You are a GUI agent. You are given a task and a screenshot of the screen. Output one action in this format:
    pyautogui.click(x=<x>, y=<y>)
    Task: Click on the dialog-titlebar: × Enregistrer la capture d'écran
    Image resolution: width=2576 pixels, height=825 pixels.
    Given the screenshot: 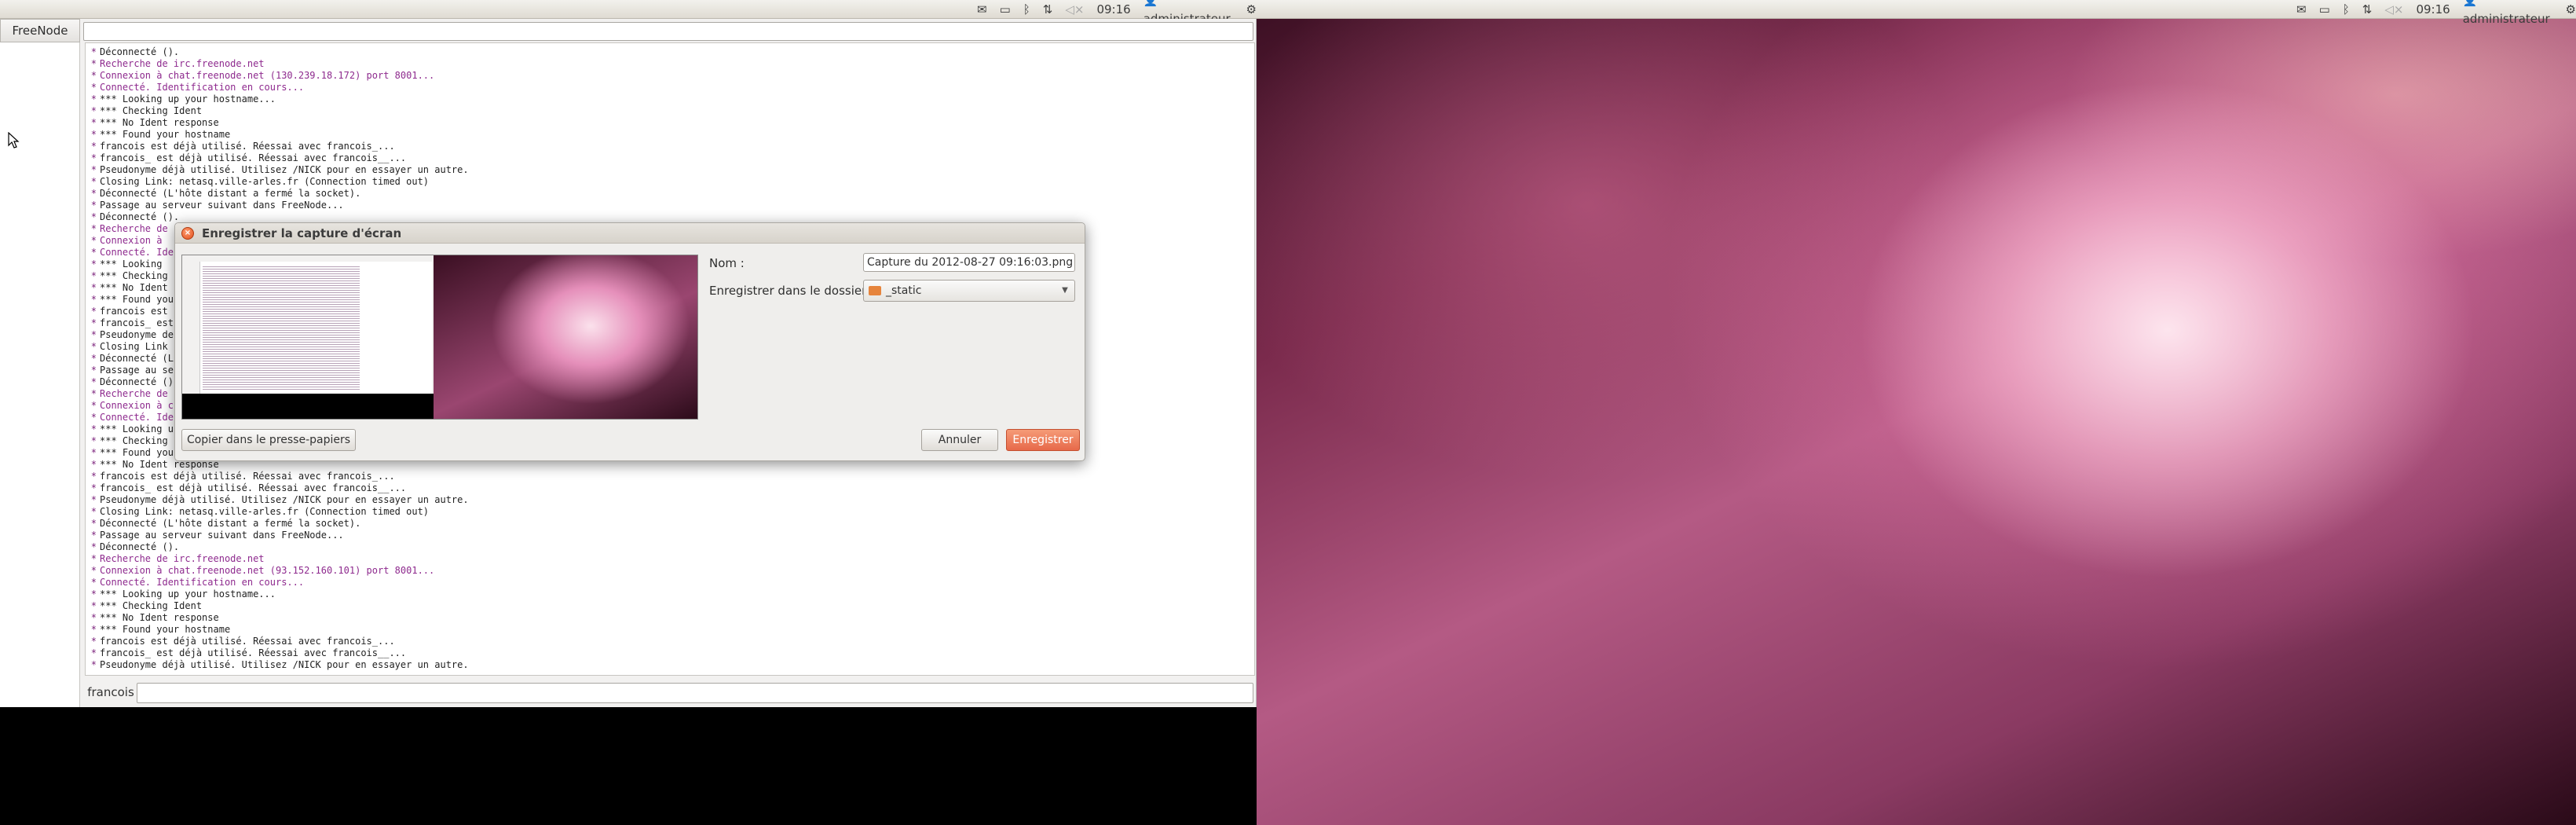 What is the action you would take?
    pyautogui.click(x=630, y=233)
    